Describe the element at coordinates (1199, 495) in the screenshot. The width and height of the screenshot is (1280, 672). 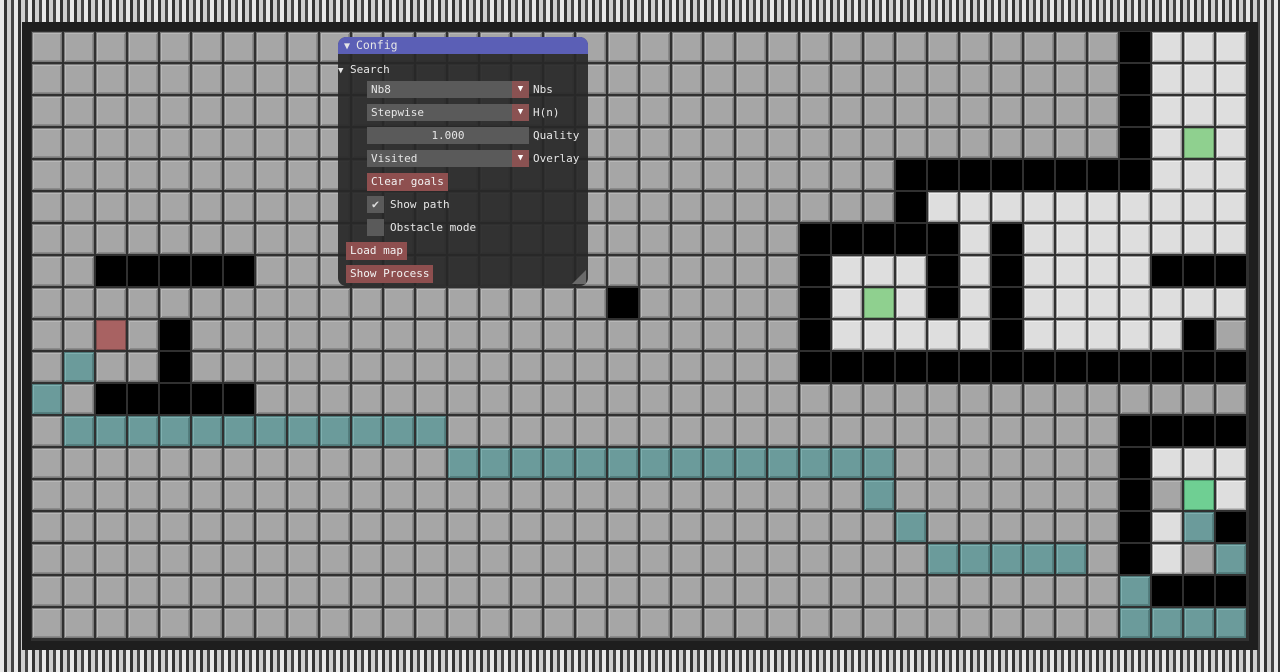
I see `goal-cell` at that location.